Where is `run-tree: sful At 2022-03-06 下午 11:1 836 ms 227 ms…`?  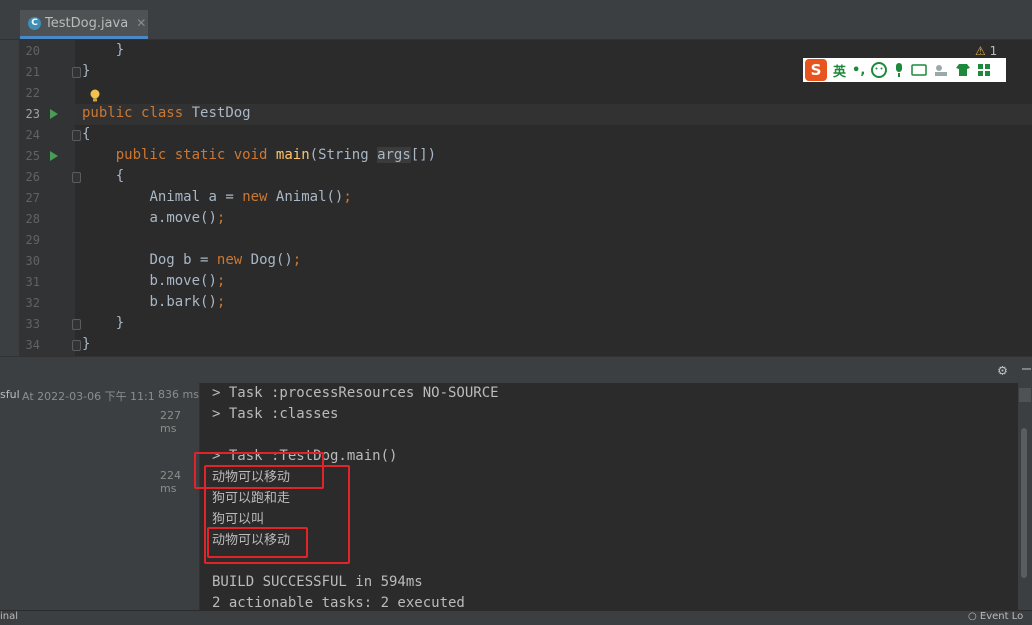
run-tree: sful At 2022-03-06 下午 11:1 836 ms 227 ms… is located at coordinates (100, 496).